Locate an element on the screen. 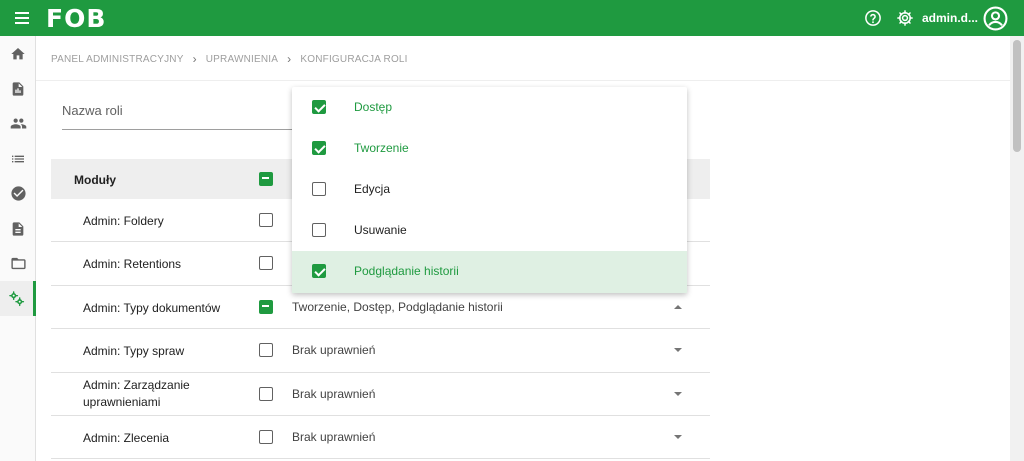 This screenshot has width=1024, height=461. sidebar-item-reports is located at coordinates (18, 88).